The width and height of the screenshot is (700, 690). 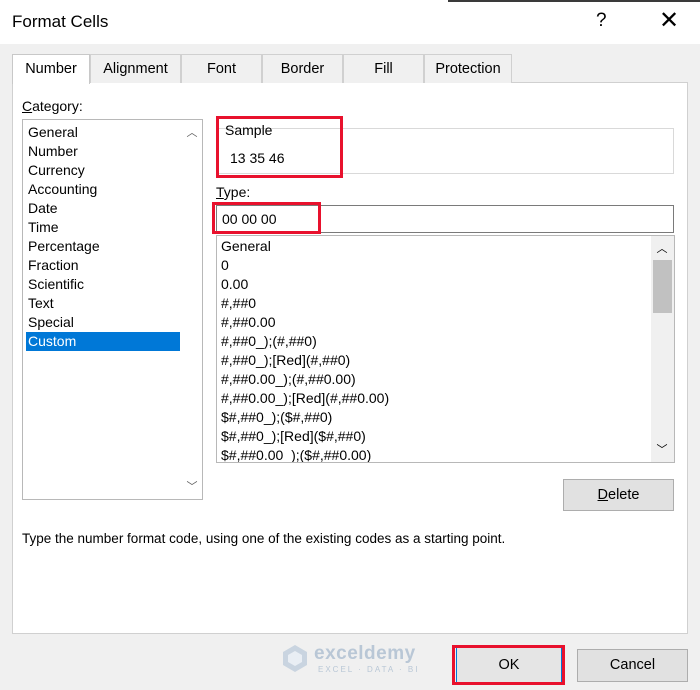 I want to click on watermark-tagline: EXCEL · DATA · BI, so click(x=369, y=669).